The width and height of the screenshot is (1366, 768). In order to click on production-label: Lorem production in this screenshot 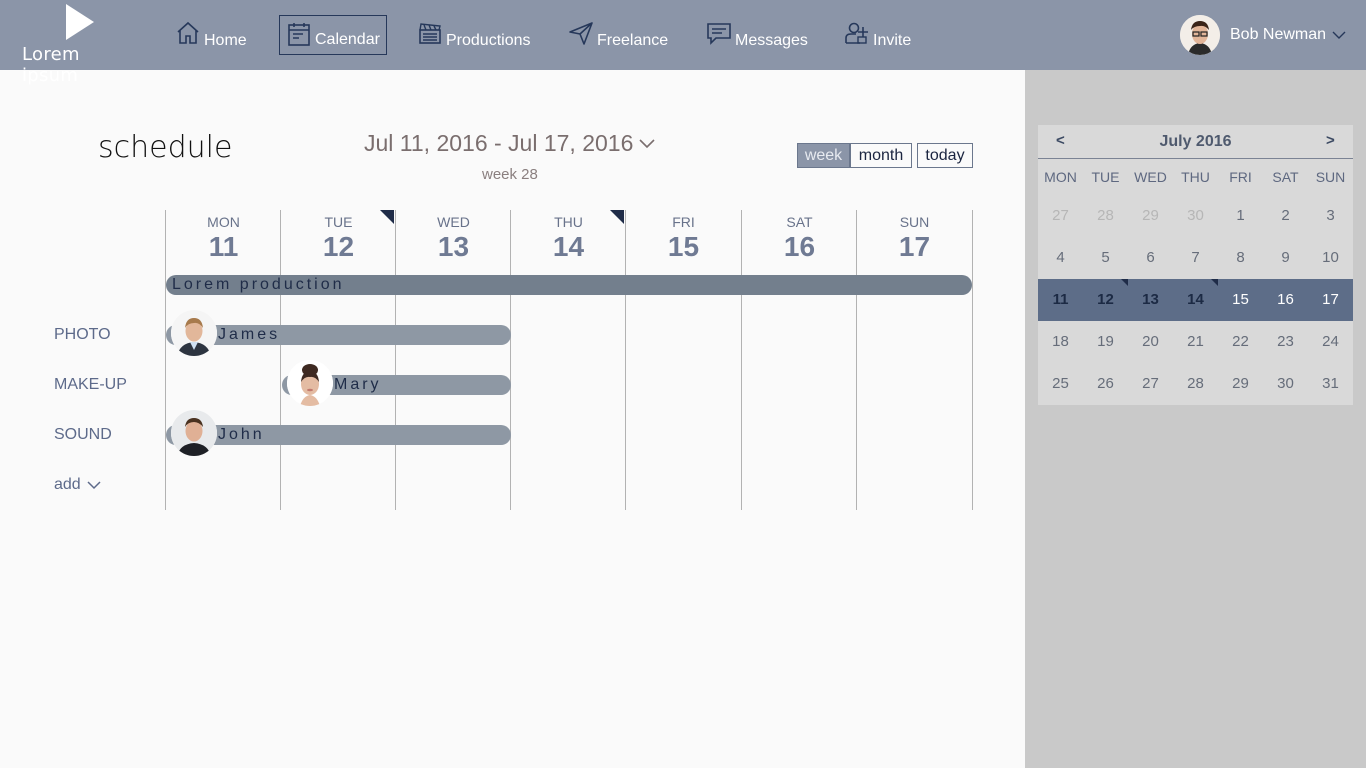, I will do `click(258, 284)`.